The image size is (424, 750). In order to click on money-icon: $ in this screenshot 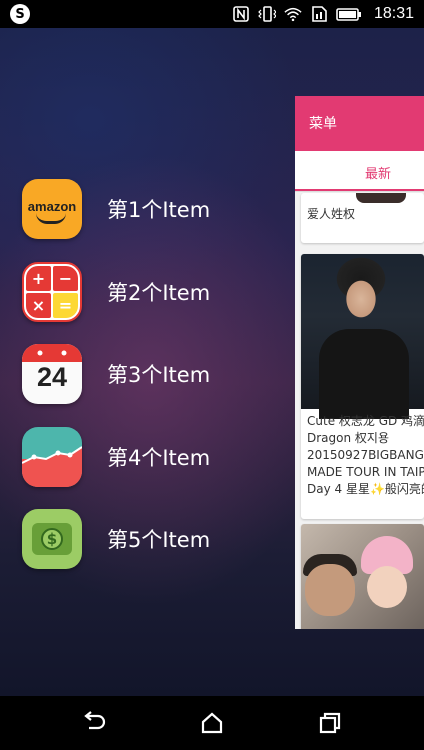, I will do `click(52, 539)`.